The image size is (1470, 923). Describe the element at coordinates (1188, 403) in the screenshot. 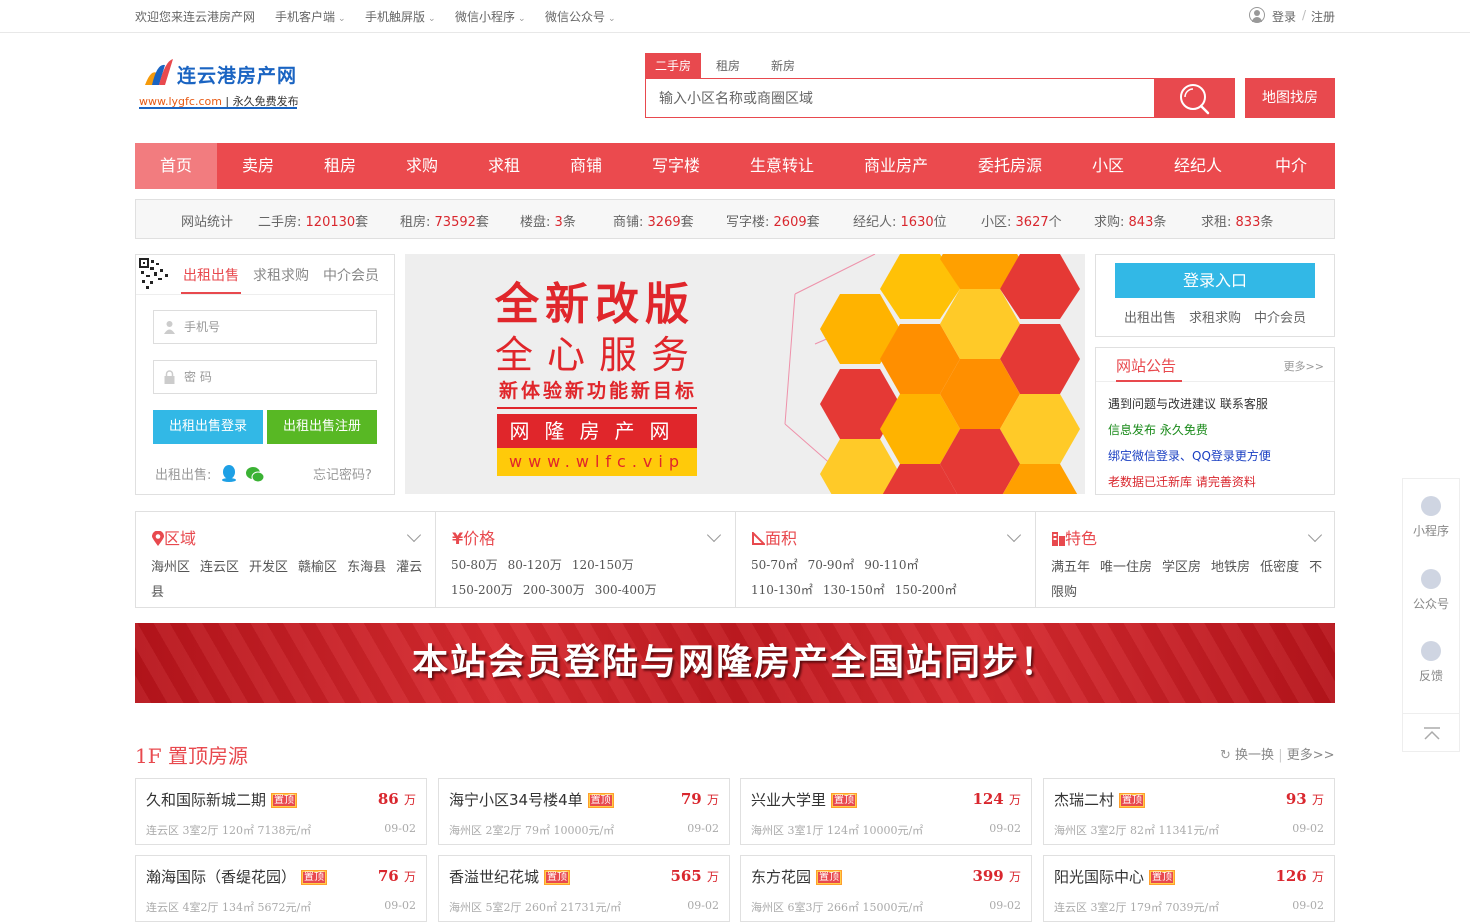

I see `notice-item: 遇到问题与改进建议 联系客服` at that location.